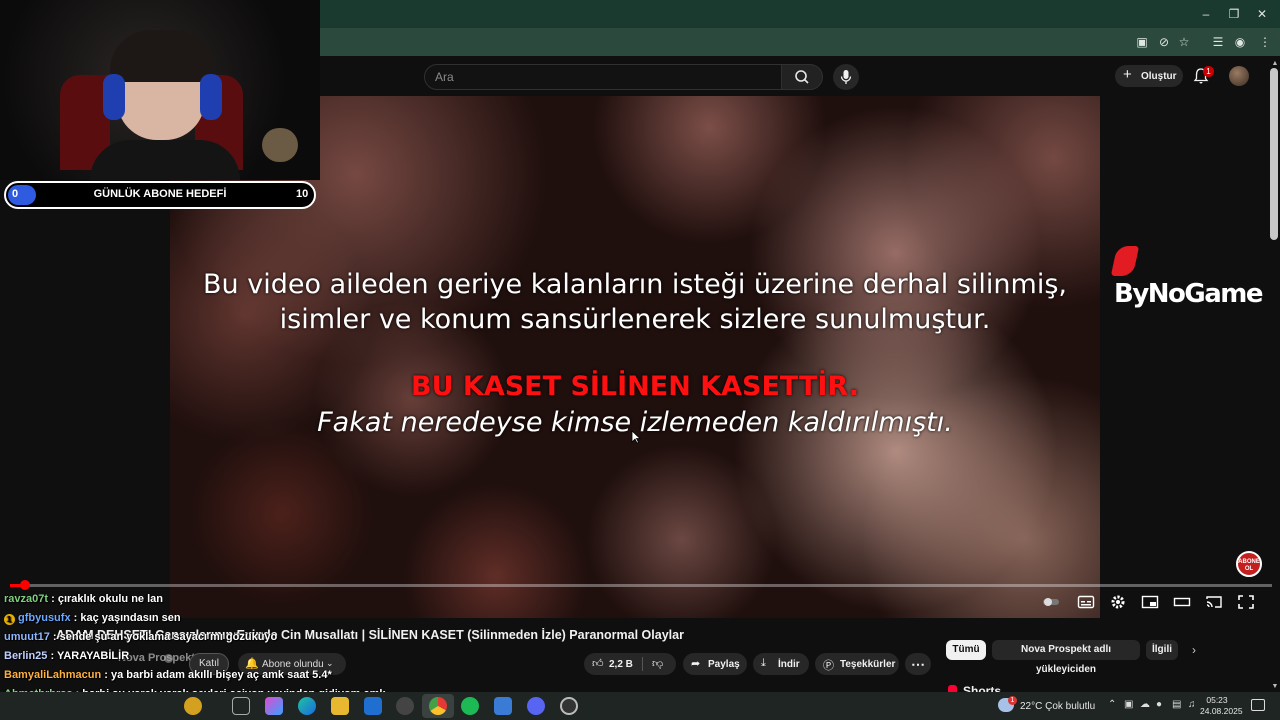 The height and width of the screenshot is (720, 1280). I want to click on subscriber-goal-start: 0, so click(15, 194).